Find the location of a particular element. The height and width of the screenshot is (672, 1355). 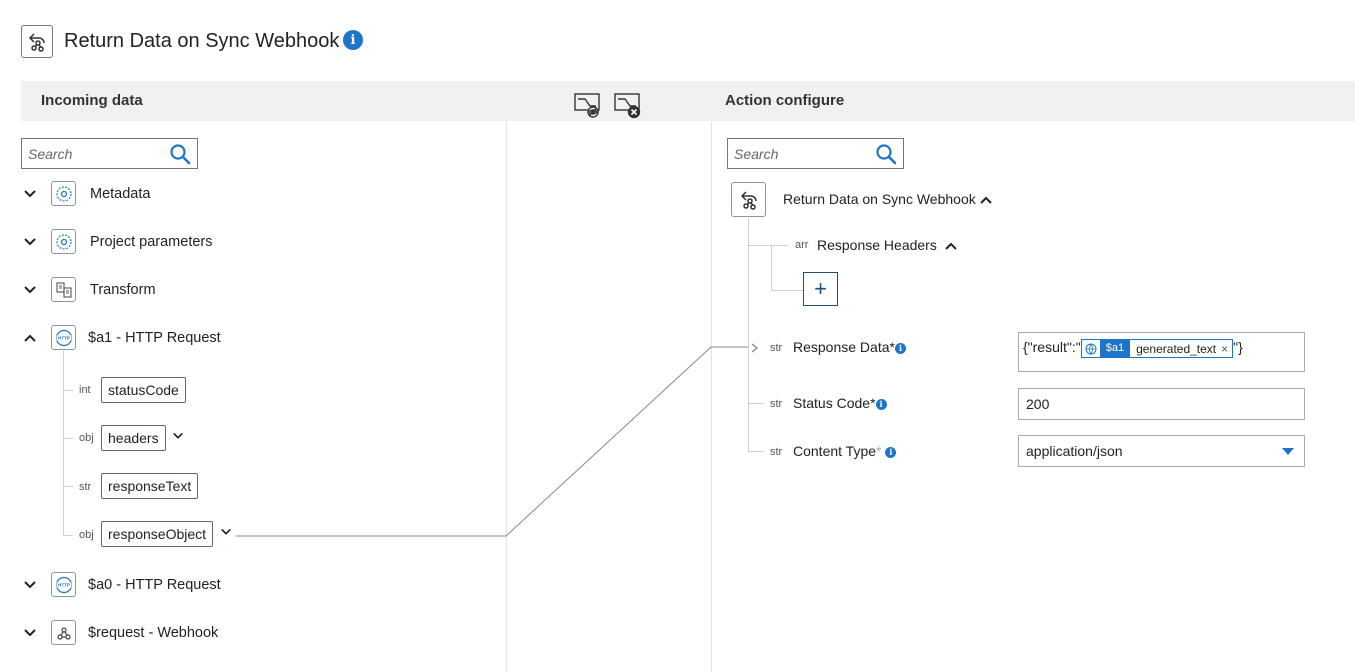

status-code-input: 200 is located at coordinates (1161, 404).